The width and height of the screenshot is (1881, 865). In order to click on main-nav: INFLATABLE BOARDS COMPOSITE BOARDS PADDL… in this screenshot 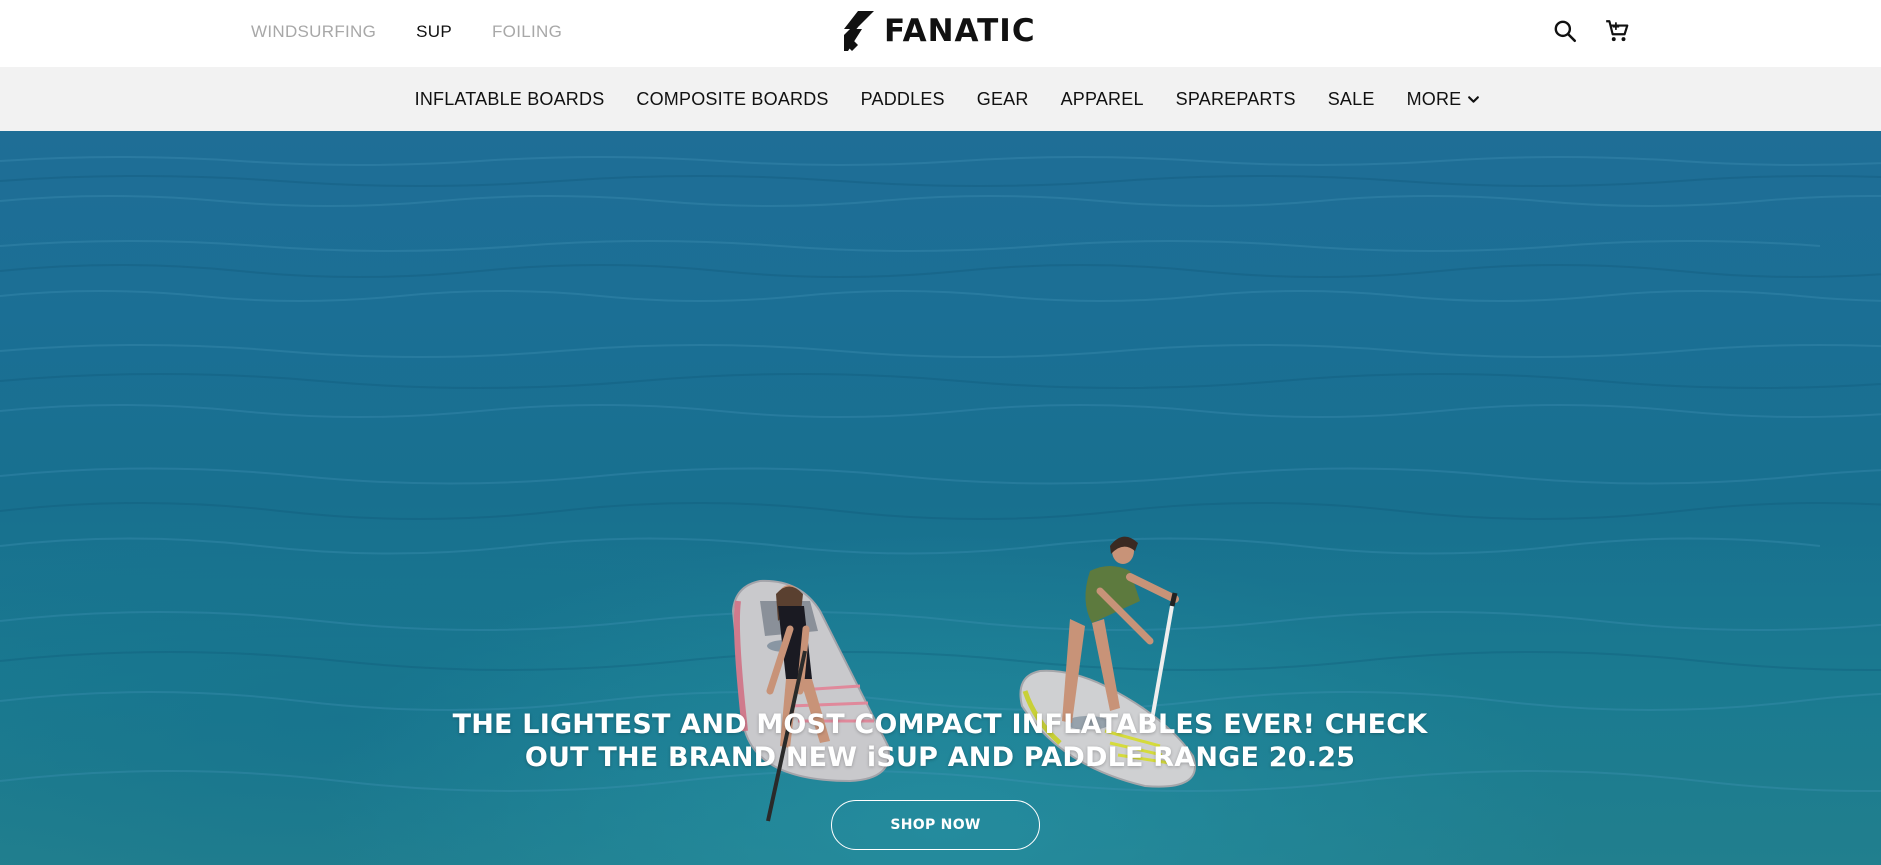, I will do `click(940, 99)`.